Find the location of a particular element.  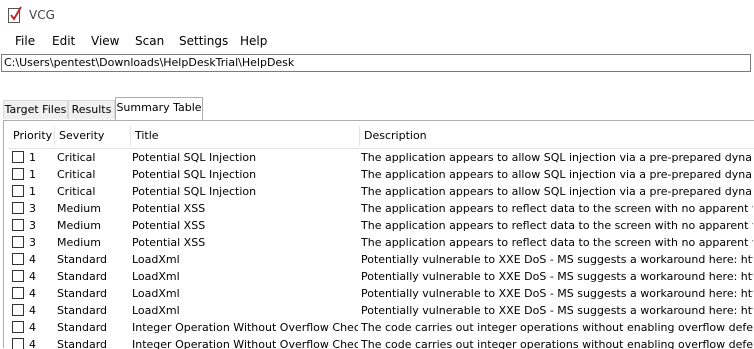

window-title: VCG is located at coordinates (42, 15).